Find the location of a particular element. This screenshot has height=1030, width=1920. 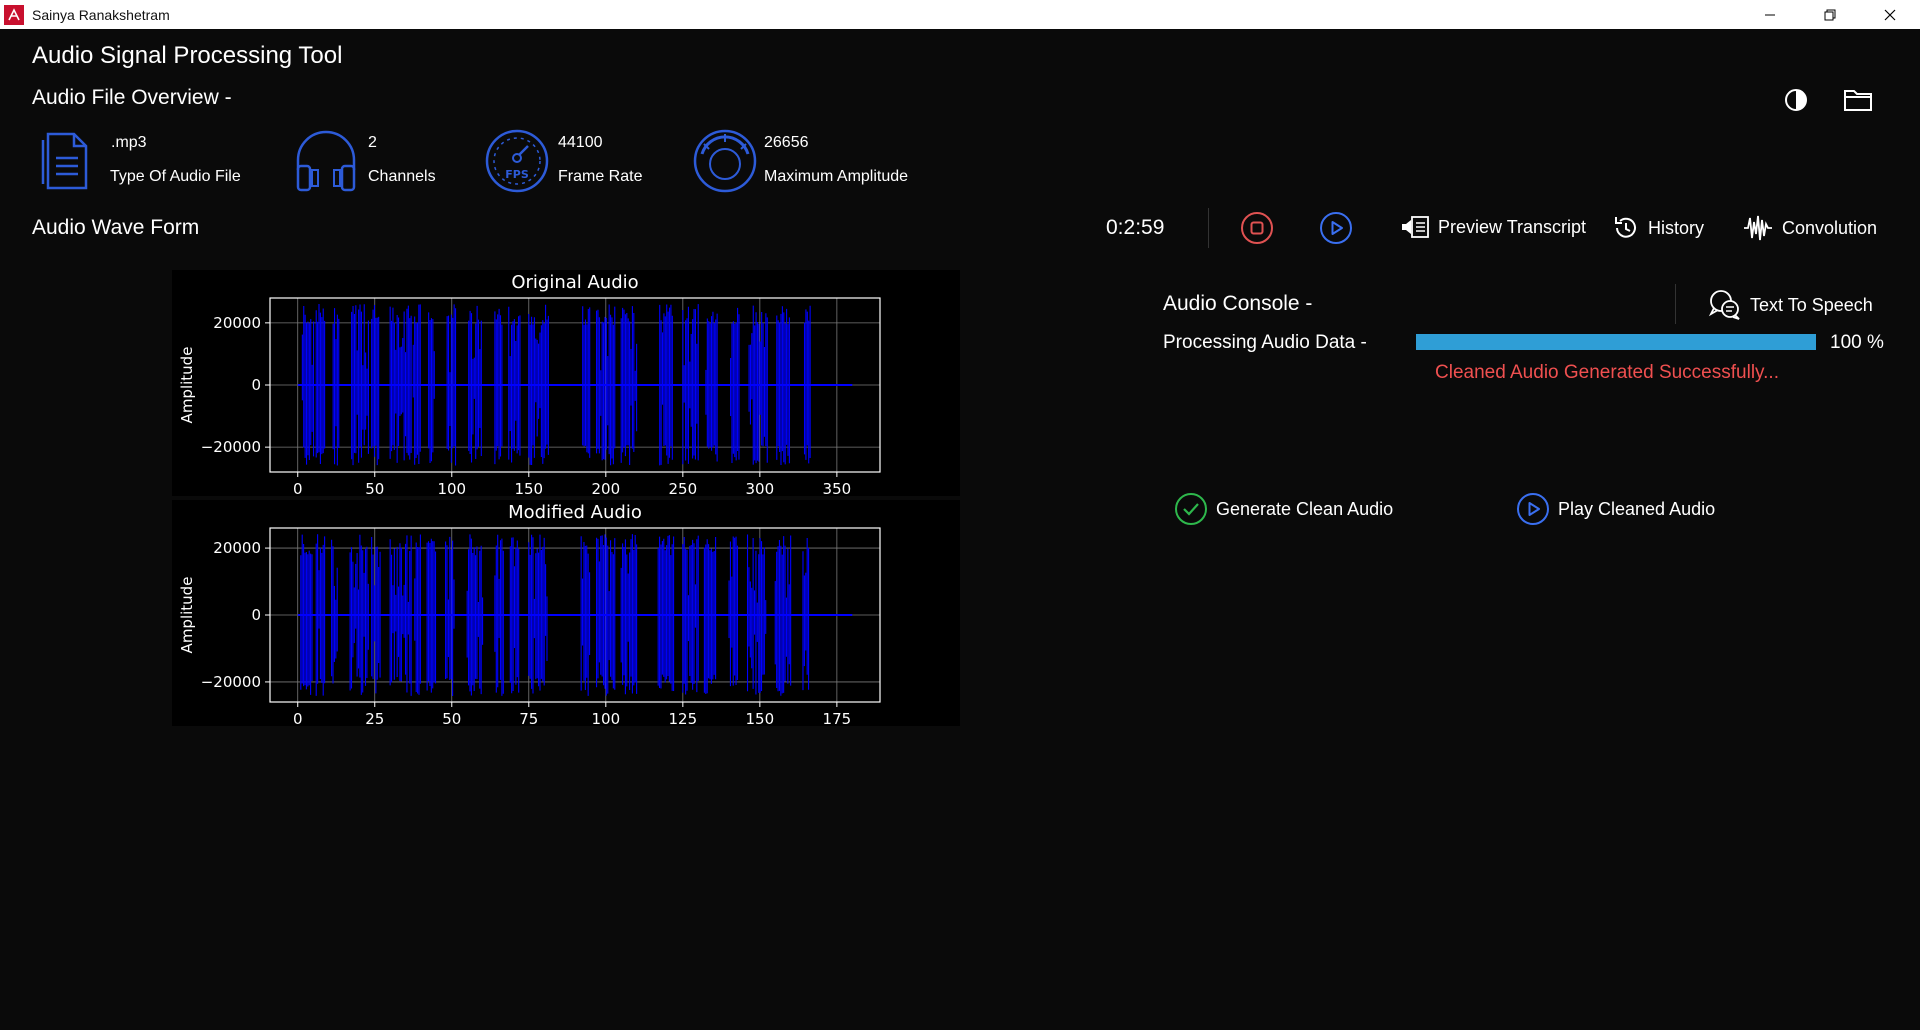

max-amplitude-label: Maximum Amplitude is located at coordinates (836, 176).